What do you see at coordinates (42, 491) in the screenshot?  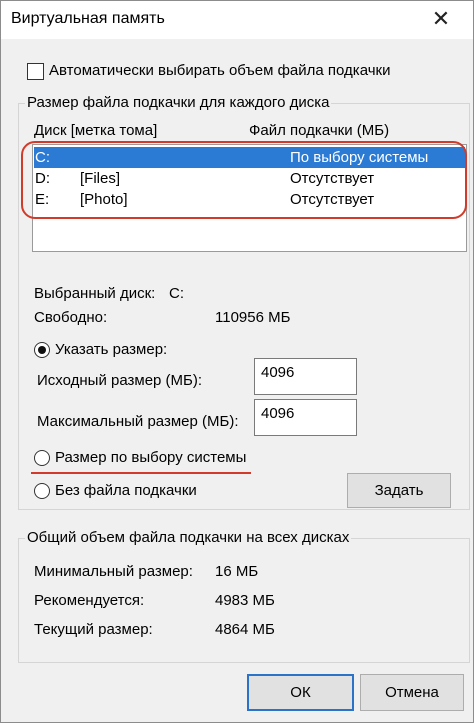 I see `no-paging-file-radio` at bounding box center [42, 491].